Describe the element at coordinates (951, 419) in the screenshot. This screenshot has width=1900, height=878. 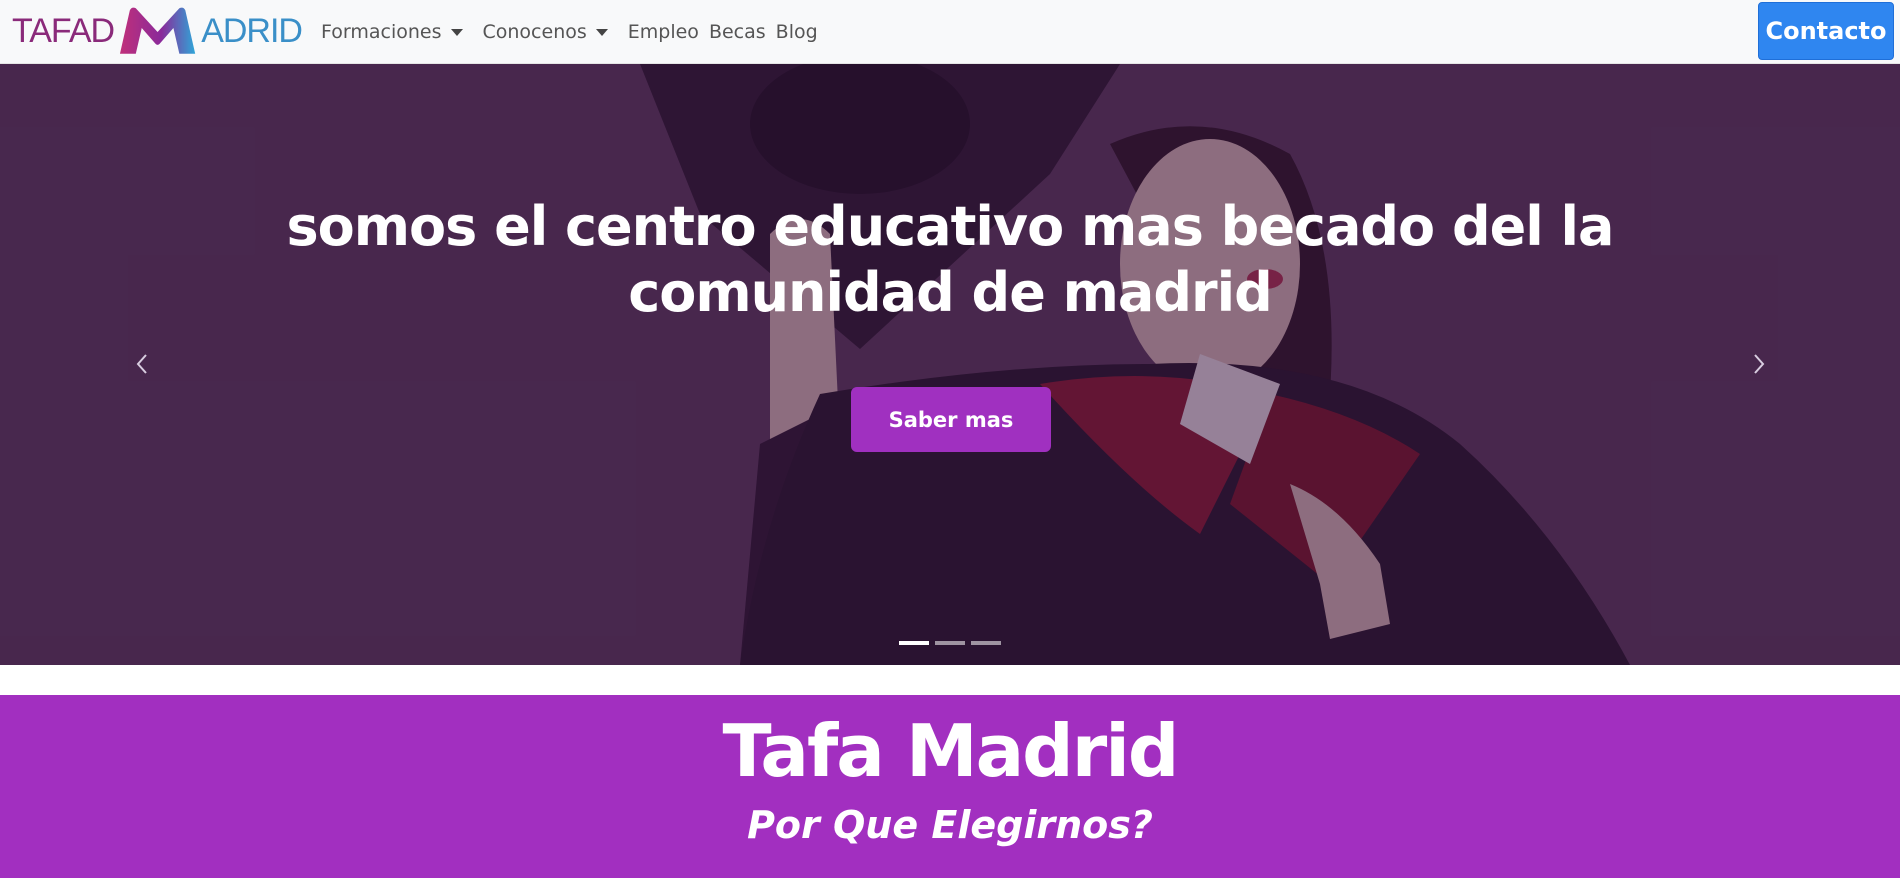
I see `saber-mas-button: Saber mas` at that location.